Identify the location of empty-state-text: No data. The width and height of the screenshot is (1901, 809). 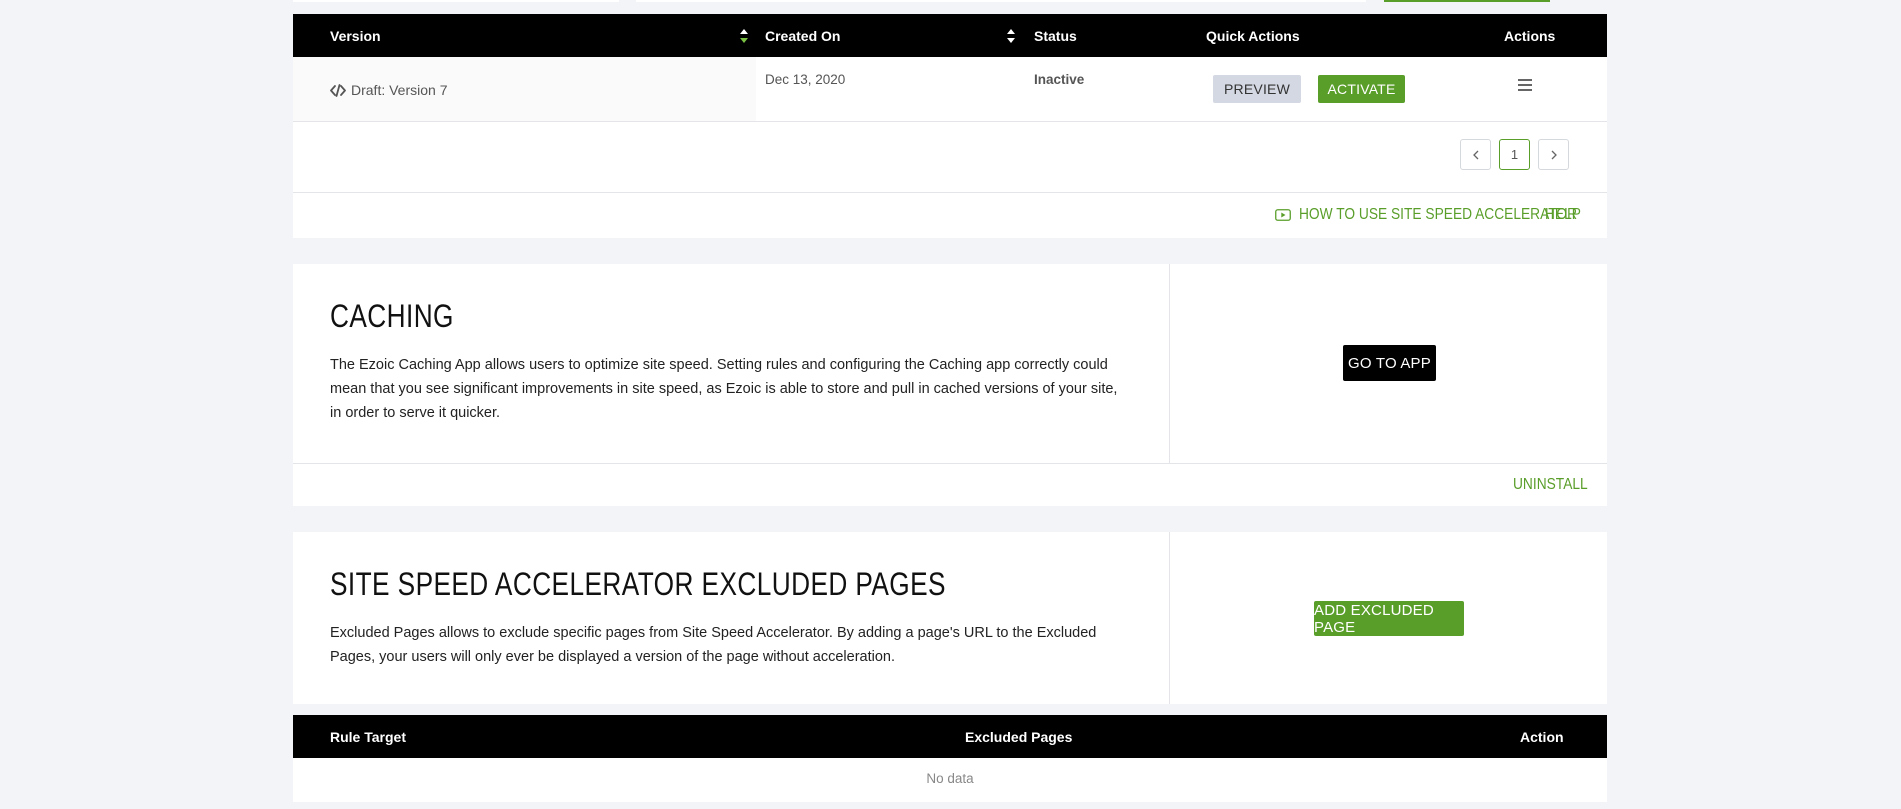
(950, 778).